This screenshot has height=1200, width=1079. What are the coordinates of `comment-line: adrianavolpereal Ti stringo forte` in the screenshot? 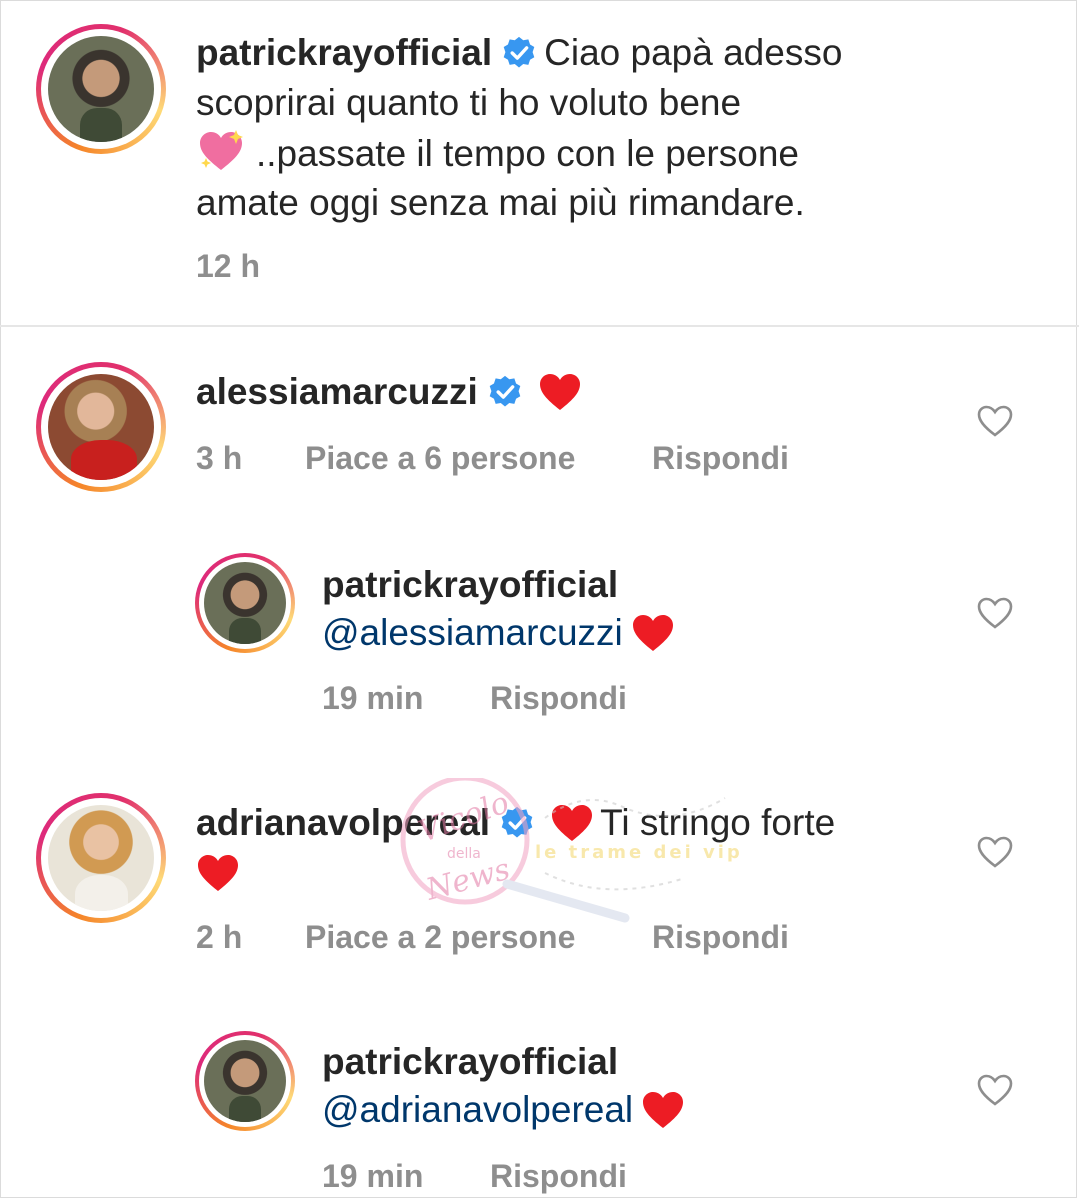 It's located at (515, 823).